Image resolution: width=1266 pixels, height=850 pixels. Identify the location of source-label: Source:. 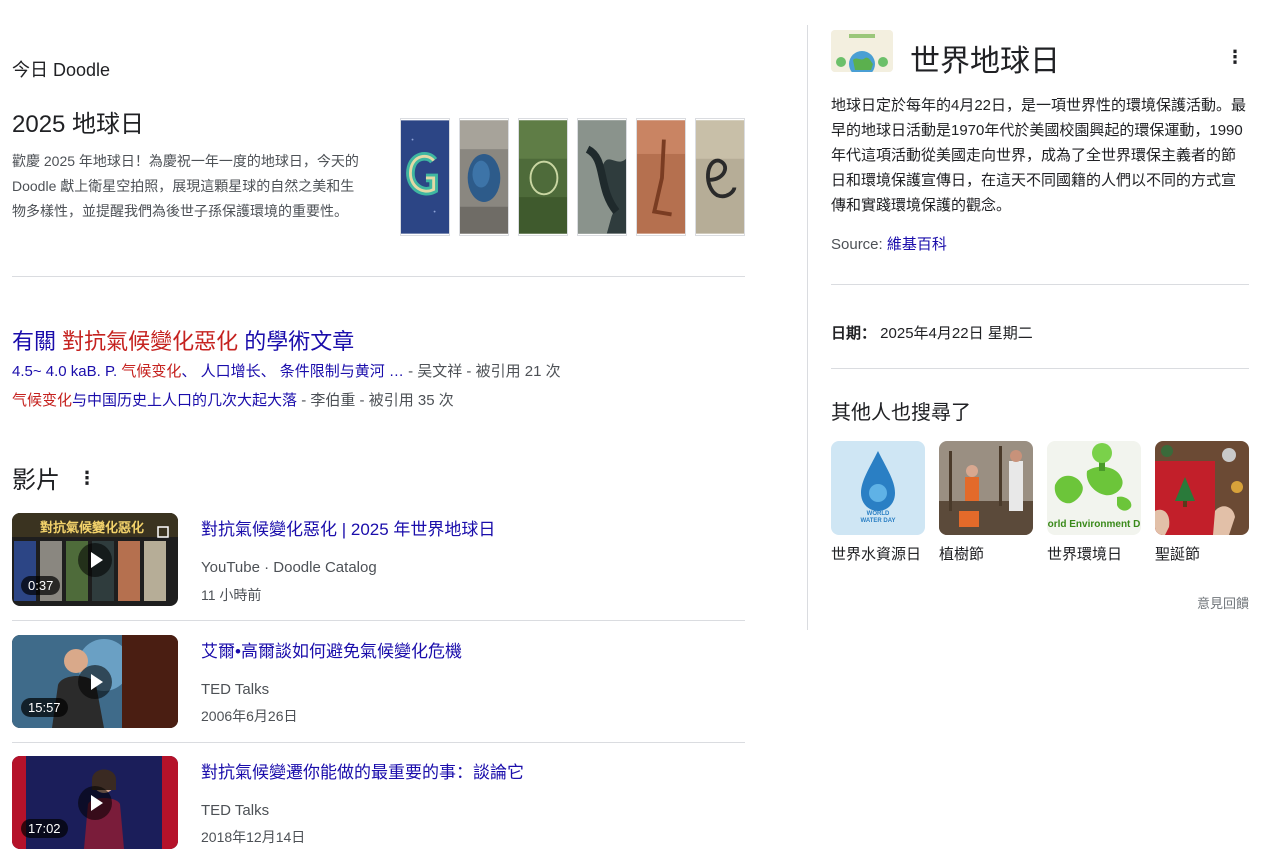
(859, 244).